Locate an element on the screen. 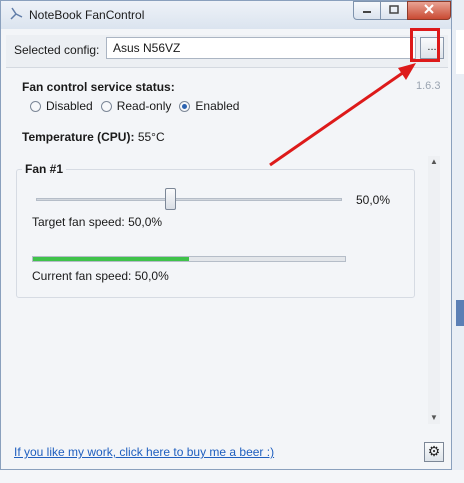 The height and width of the screenshot is (483, 464). radio-disabled: Disabled is located at coordinates (61, 106).